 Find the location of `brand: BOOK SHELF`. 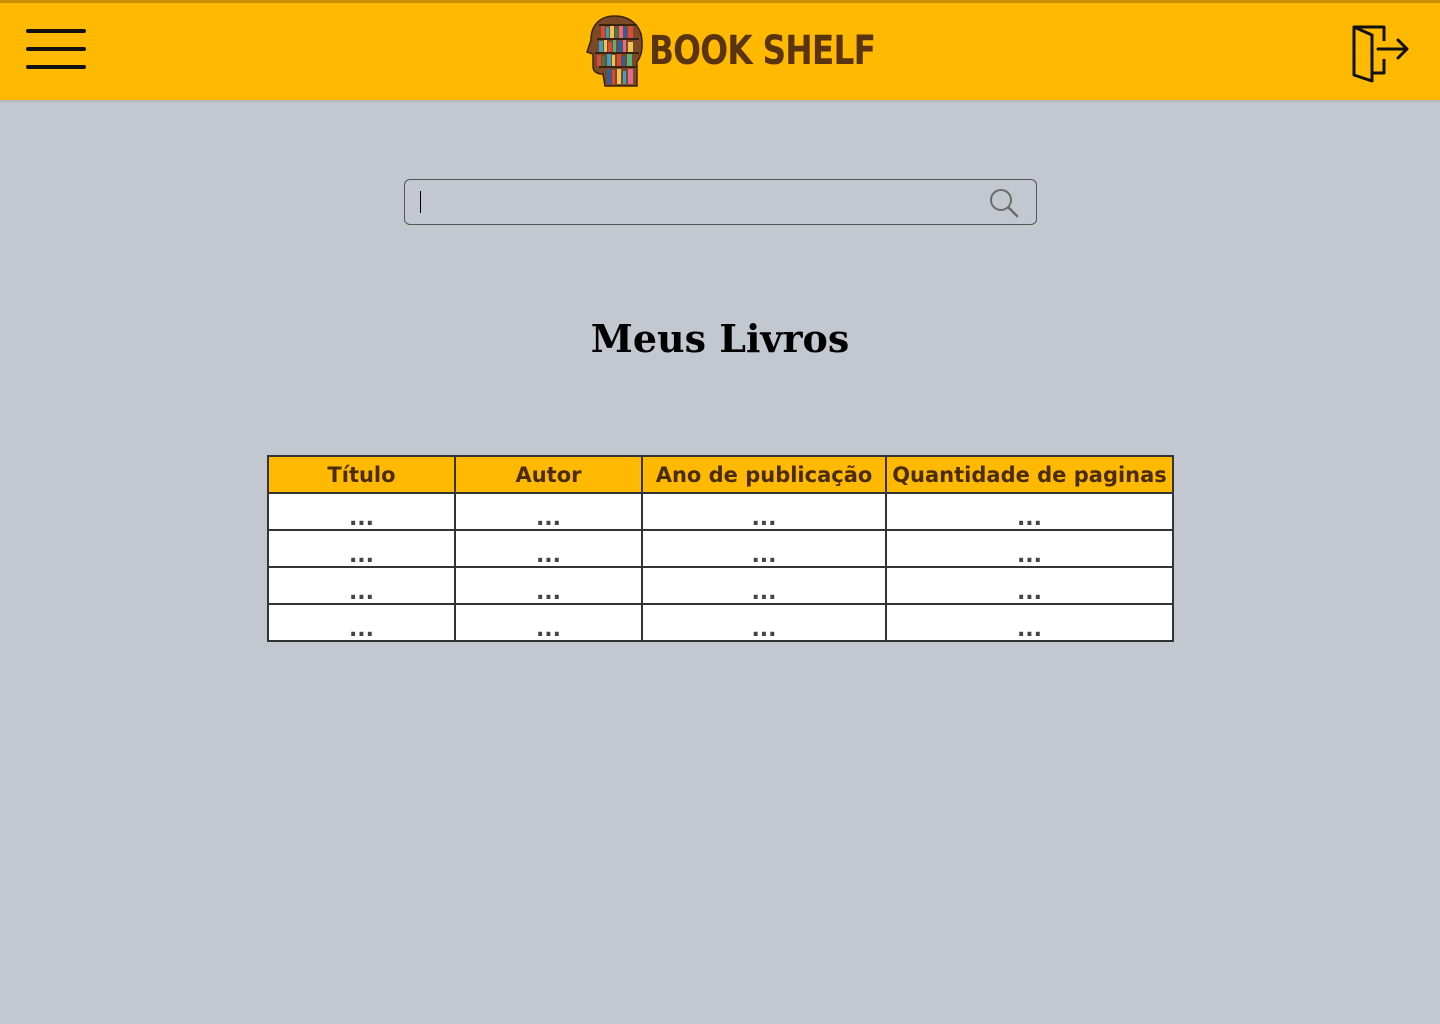

brand: BOOK SHELF is located at coordinates (755, 51).